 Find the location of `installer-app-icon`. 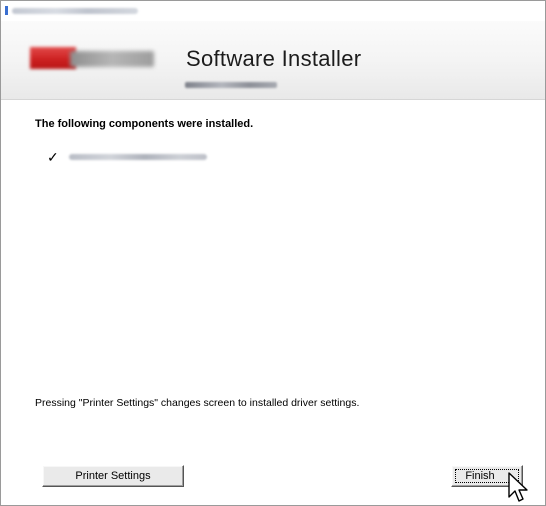

installer-app-icon is located at coordinates (6, 10).